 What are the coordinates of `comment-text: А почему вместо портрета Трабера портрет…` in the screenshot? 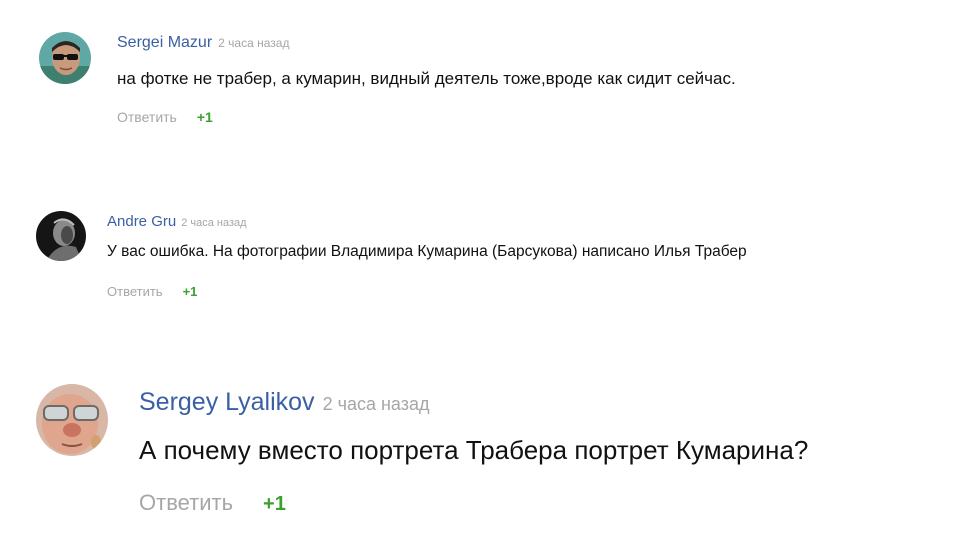 It's located at (474, 450).